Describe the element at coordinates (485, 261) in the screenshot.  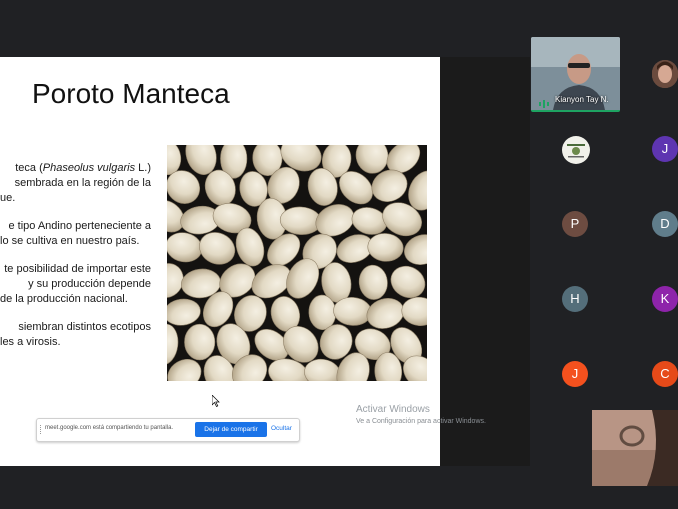
I see `stage-dark-area` at that location.